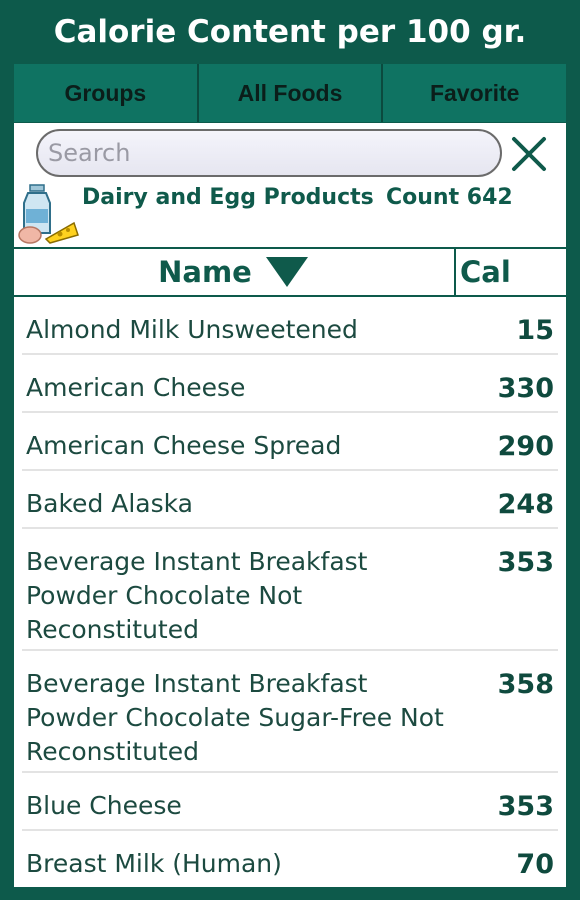  Describe the element at coordinates (192, 329) in the screenshot. I see `food-name: Almond Milk Unsweetened` at that location.